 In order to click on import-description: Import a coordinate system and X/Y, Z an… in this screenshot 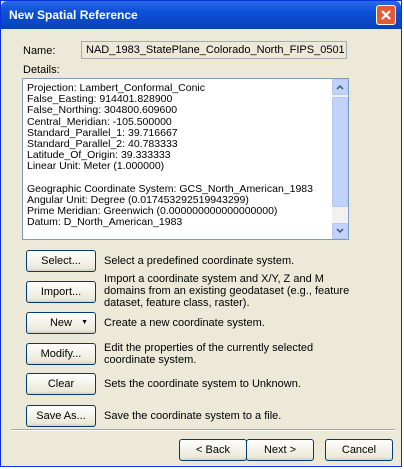, I will do `click(227, 291)`.